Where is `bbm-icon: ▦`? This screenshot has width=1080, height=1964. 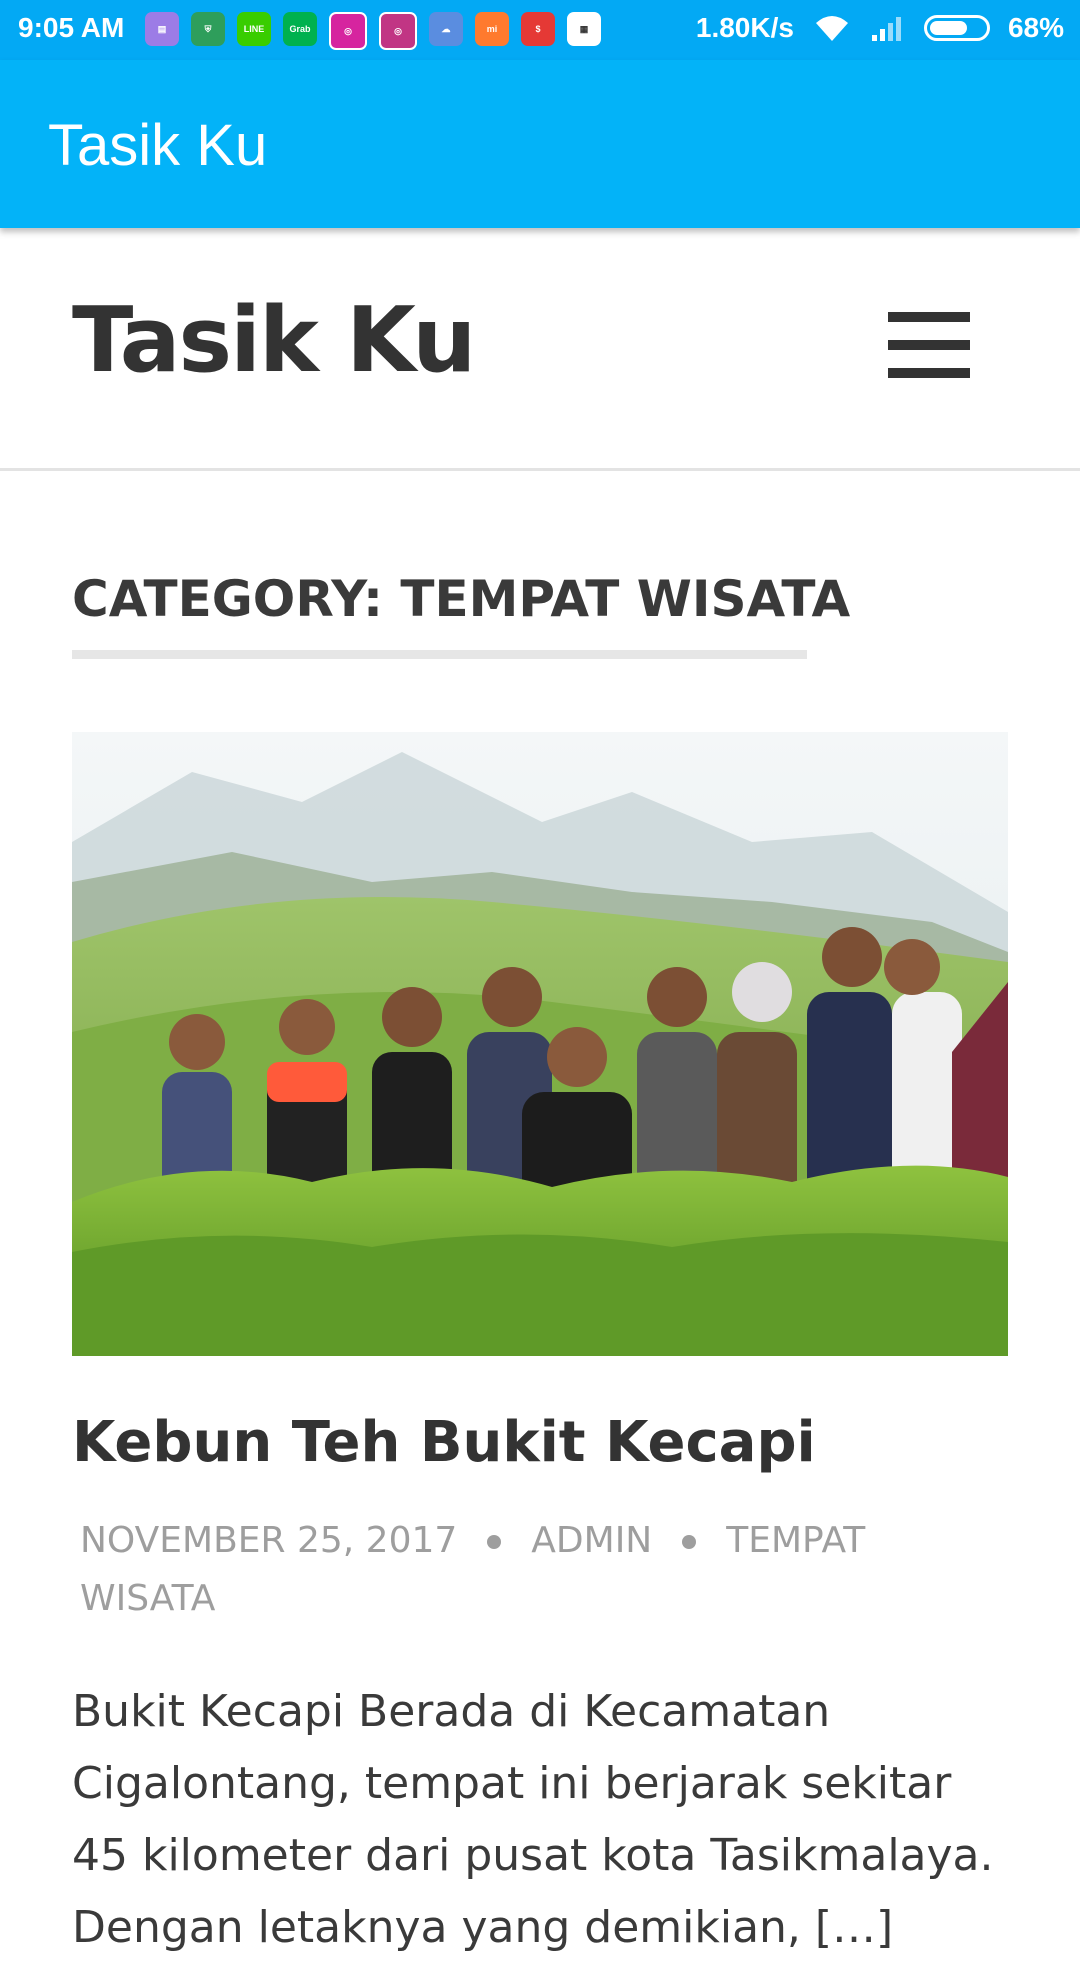
bbm-icon: ▦ is located at coordinates (584, 29).